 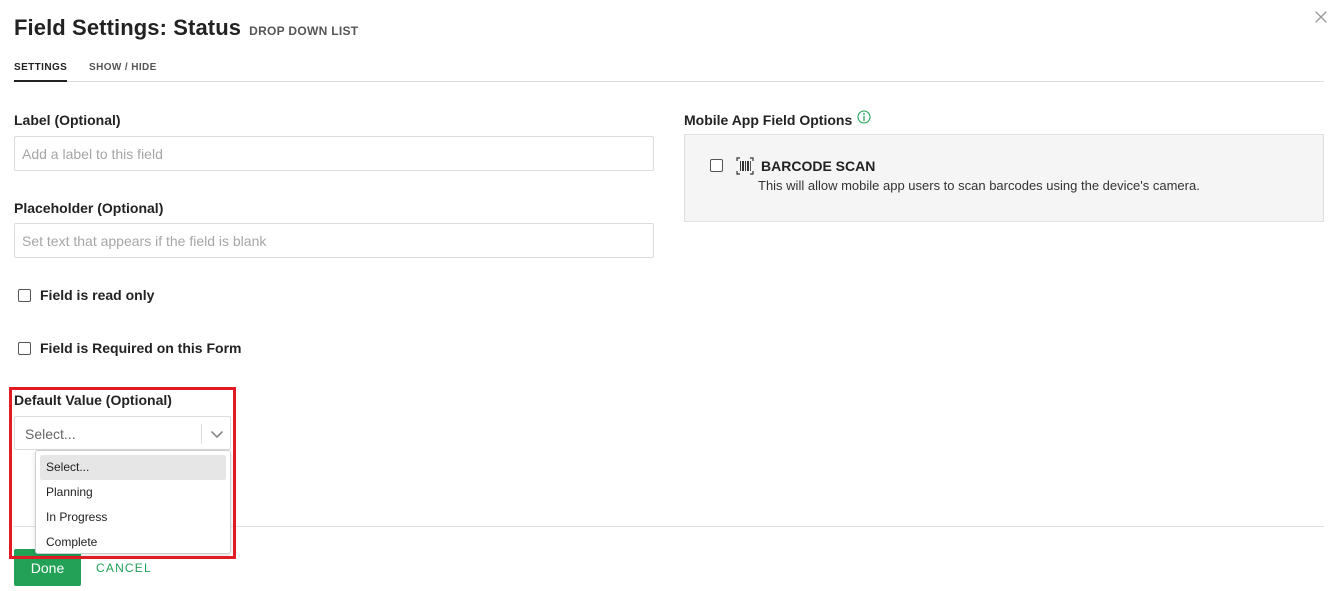 I want to click on required-checkbox, so click(x=24, y=348).